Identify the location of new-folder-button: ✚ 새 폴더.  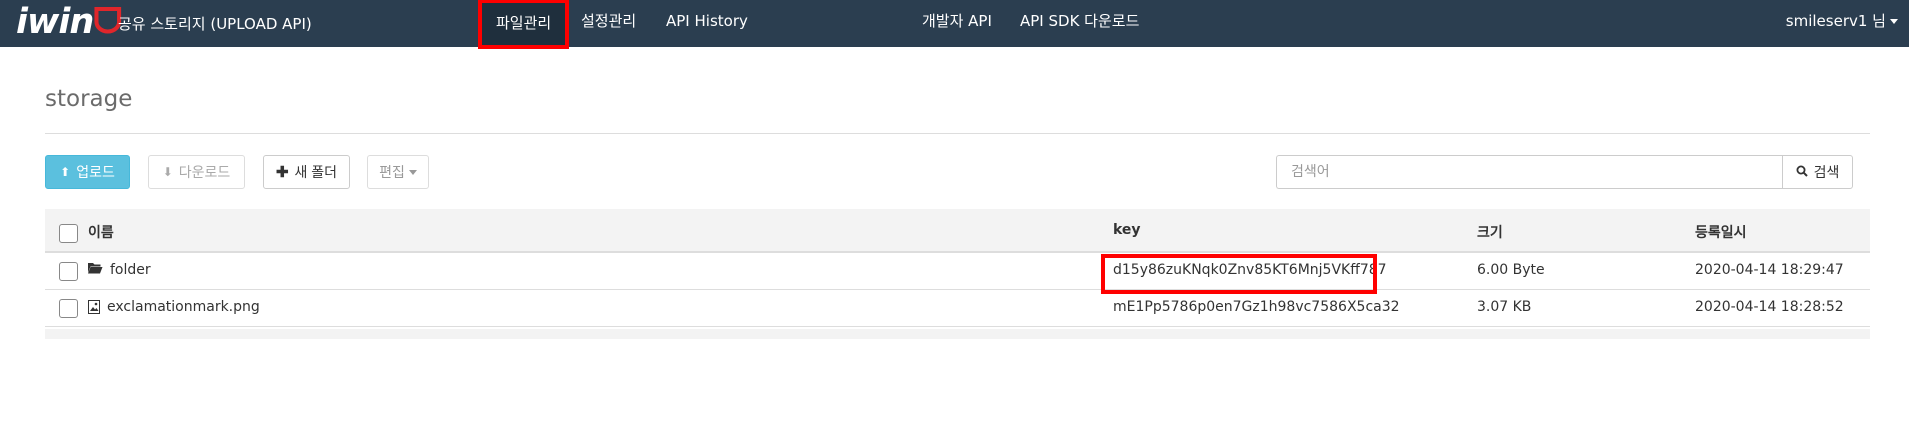
(306, 172).